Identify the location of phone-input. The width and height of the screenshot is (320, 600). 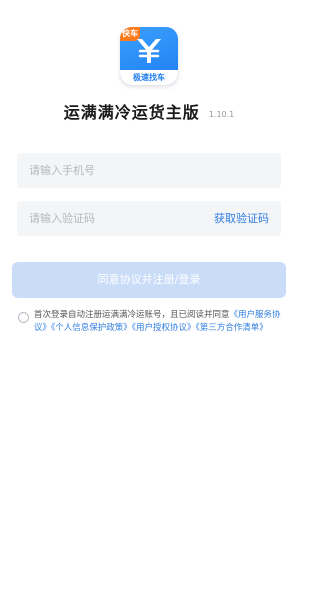
(149, 170).